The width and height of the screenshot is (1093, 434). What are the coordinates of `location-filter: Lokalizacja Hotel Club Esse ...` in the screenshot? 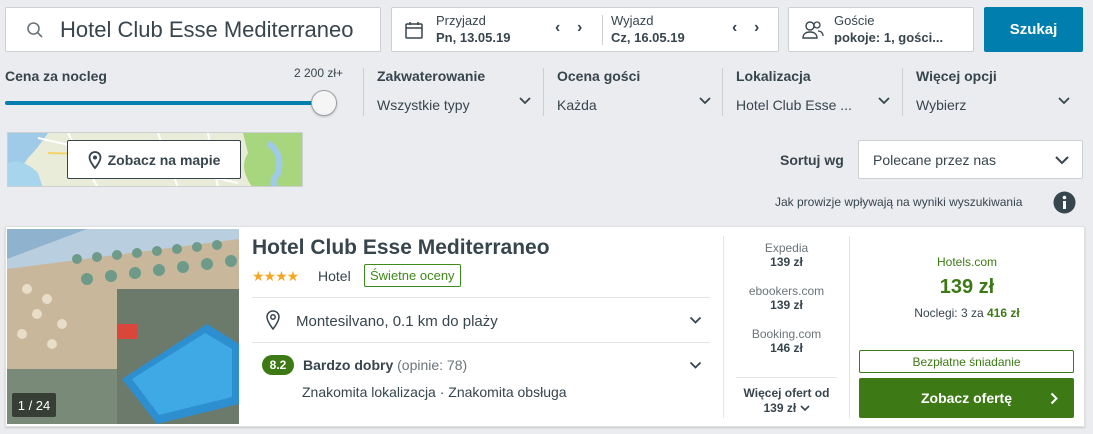 It's located at (813, 93).